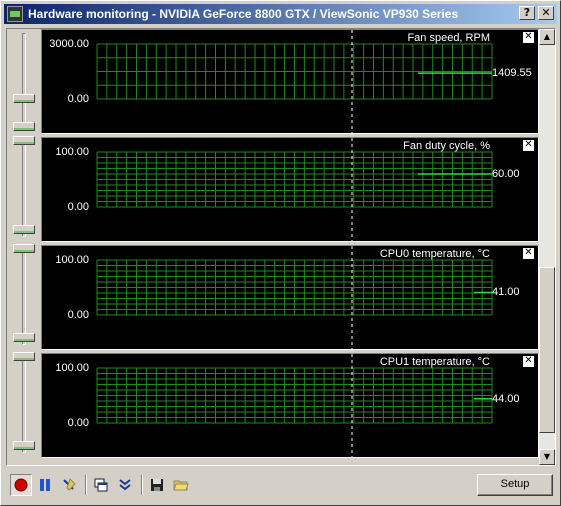  I want to click on vertical-scrollbar: ▲ ▼, so click(547, 247).